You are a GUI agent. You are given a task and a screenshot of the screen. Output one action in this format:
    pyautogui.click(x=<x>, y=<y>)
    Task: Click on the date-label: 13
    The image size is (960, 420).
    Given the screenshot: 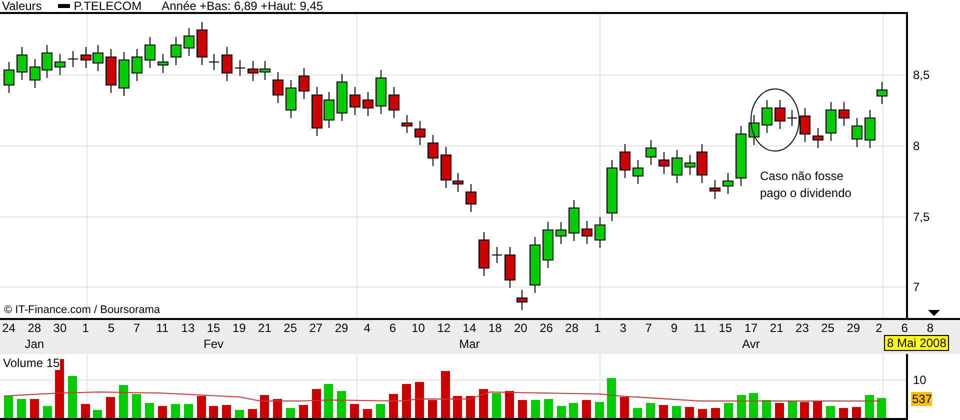 What is the action you would take?
    pyautogui.click(x=188, y=328)
    